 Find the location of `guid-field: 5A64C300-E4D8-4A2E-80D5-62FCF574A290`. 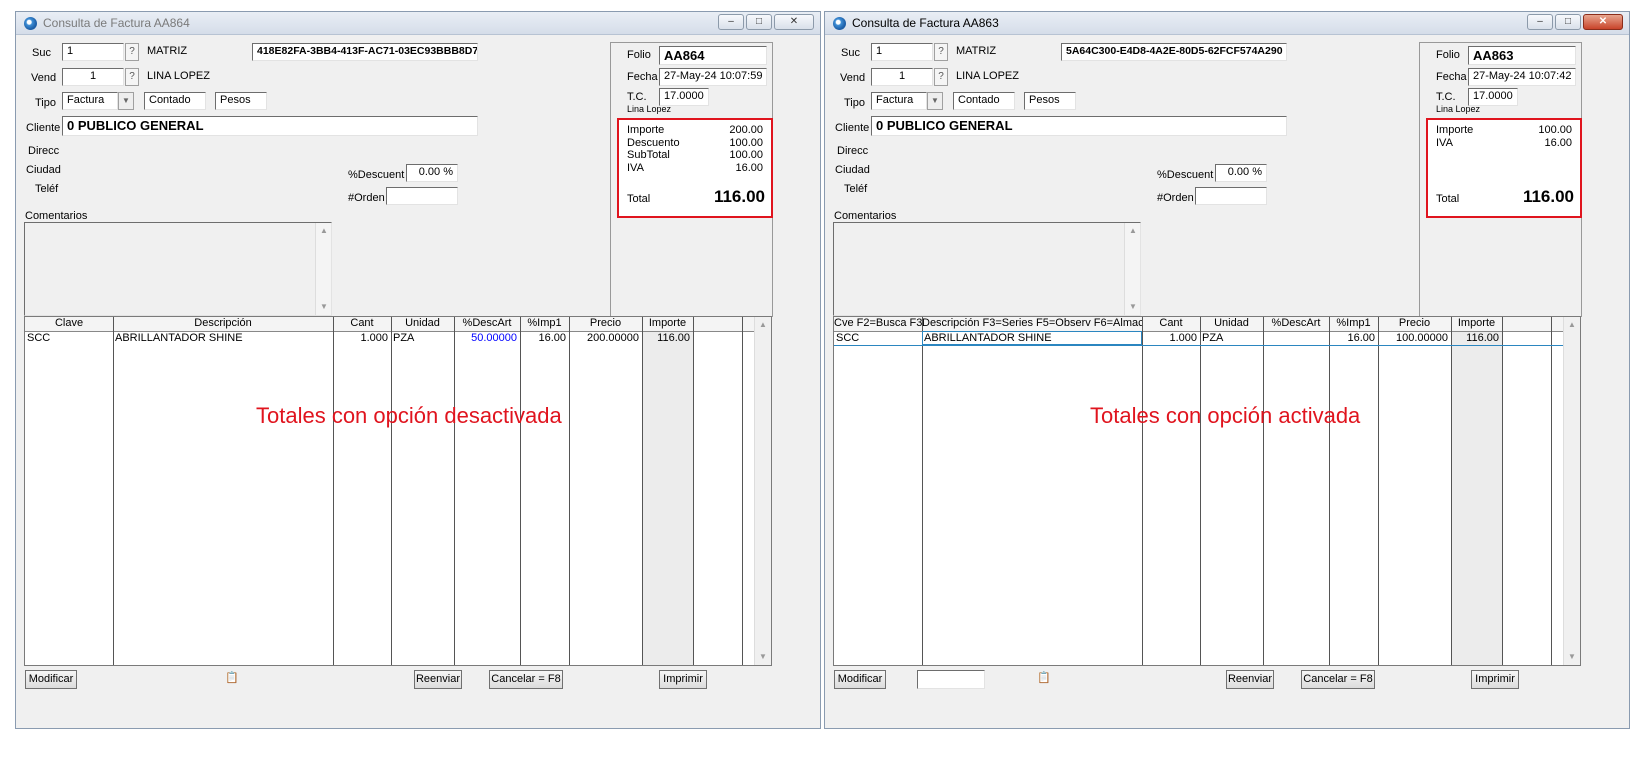

guid-field: 5A64C300-E4D8-4A2E-80D5-62FCF574A290 is located at coordinates (1174, 52).